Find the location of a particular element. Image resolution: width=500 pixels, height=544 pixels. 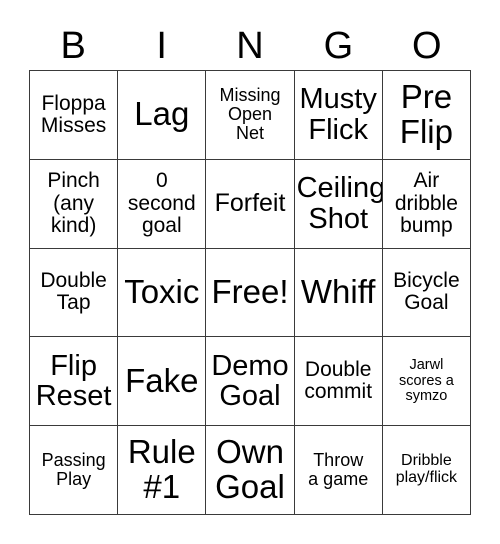

bingo-cell: Free! is located at coordinates (250, 293).